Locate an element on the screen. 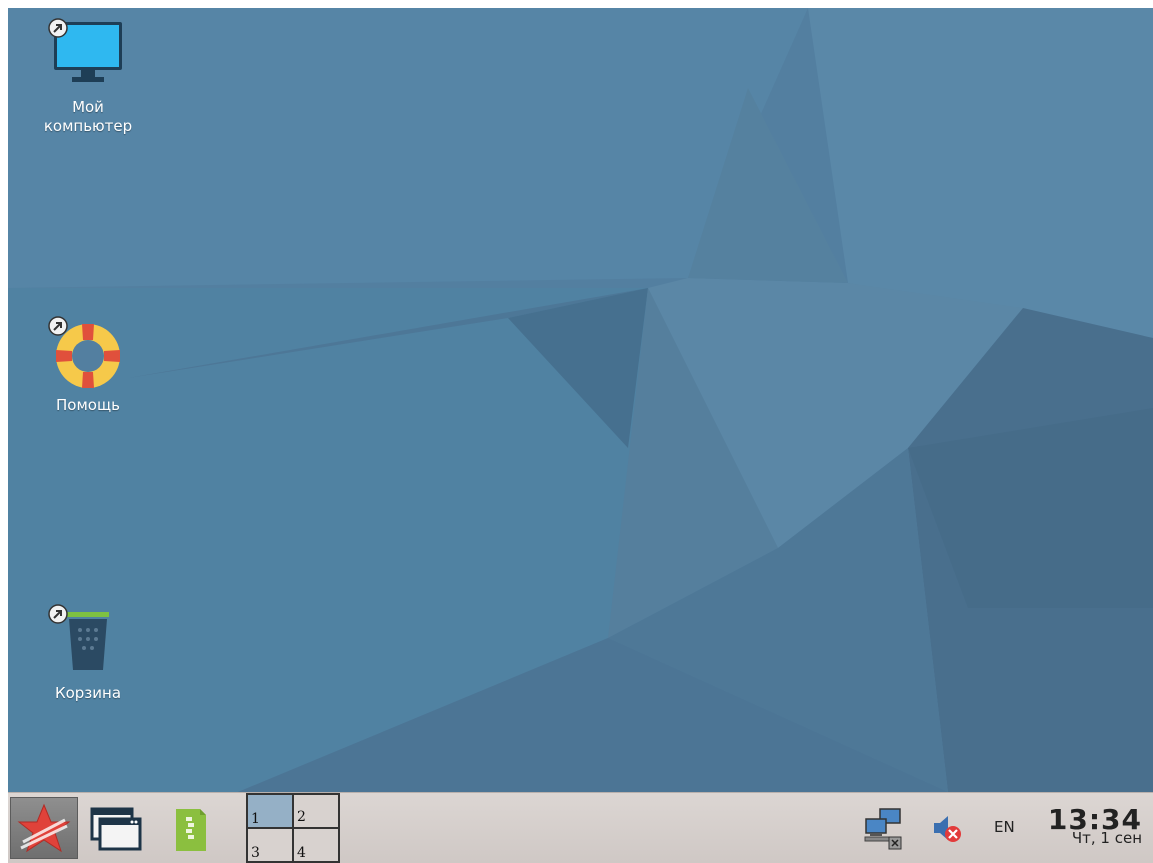  desktop-icon-trash: Корзина is located at coordinates (88, 653).